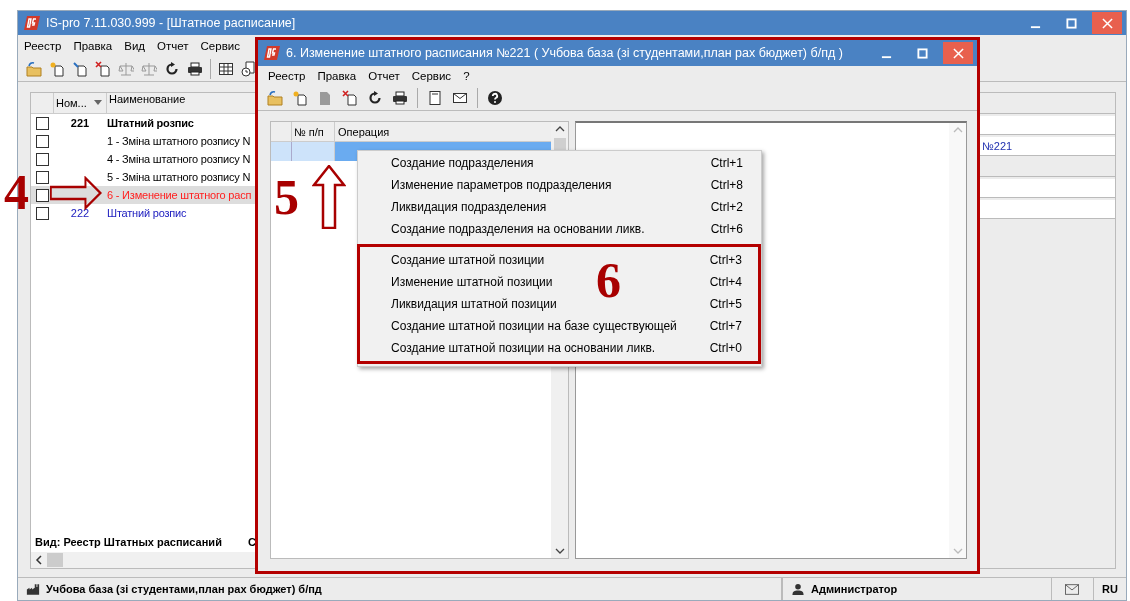 The height and width of the screenshot is (601, 1130). Describe the element at coordinates (179, 141) in the screenshot. I see `name-cell: 1 - Зміна штатного розпису N` at that location.